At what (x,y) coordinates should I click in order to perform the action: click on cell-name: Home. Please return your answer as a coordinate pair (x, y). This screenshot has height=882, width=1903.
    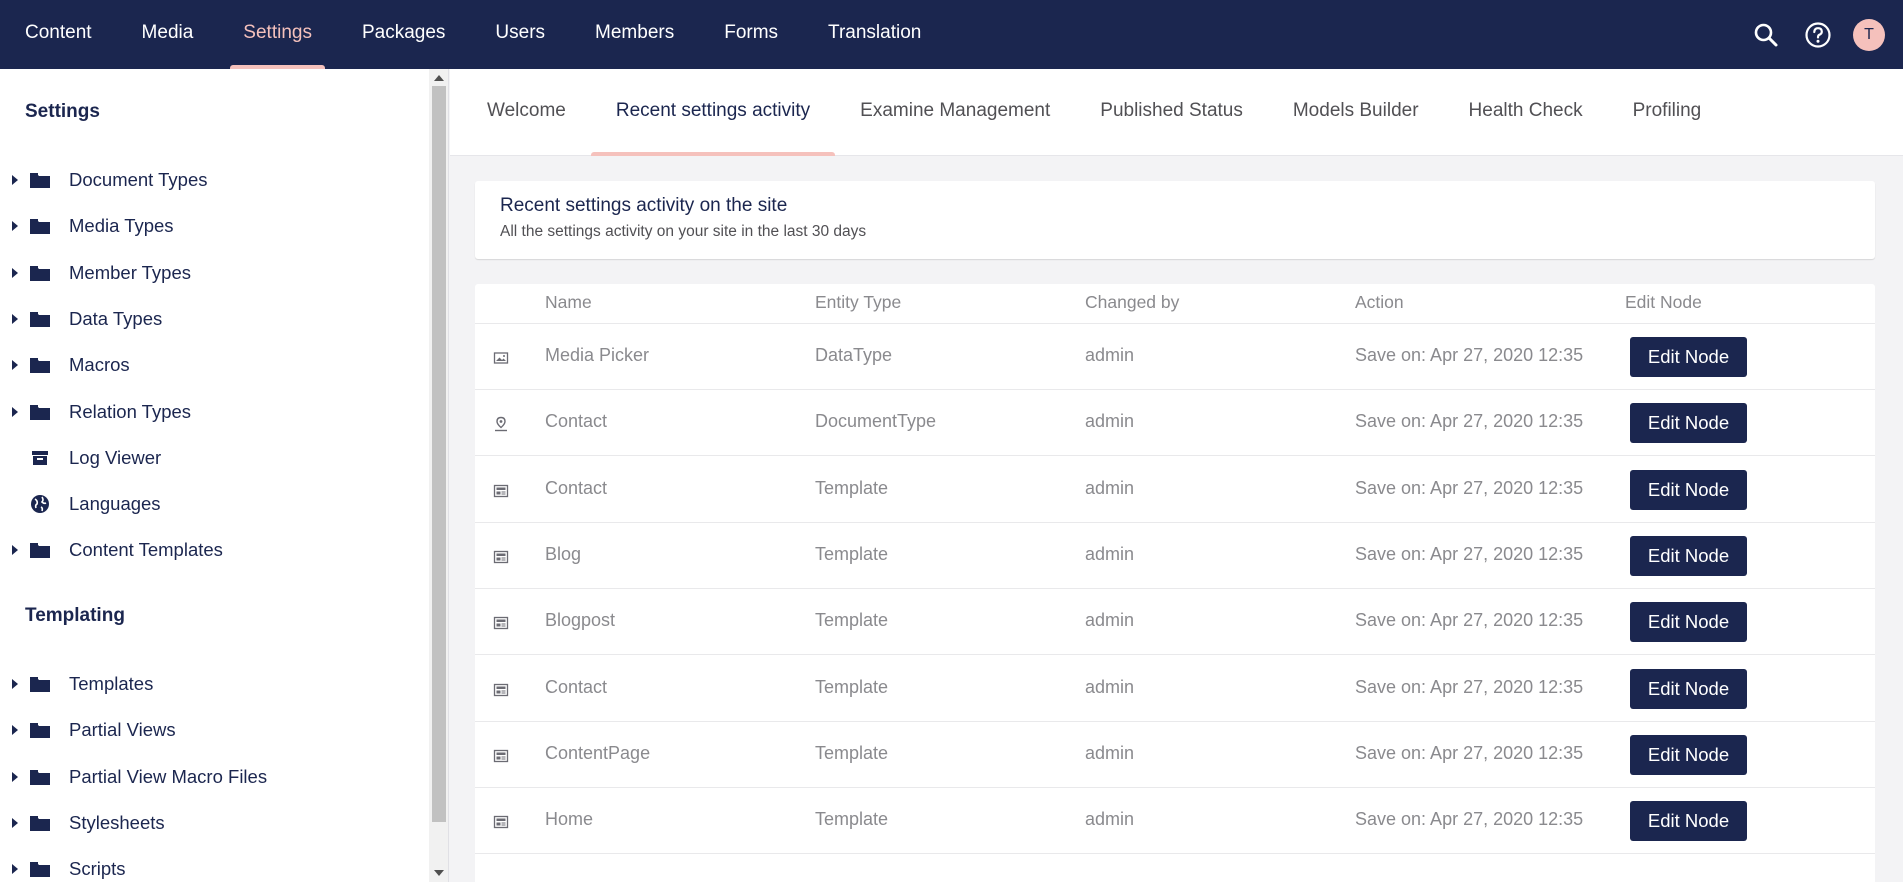
    Looking at the image, I should click on (569, 819).